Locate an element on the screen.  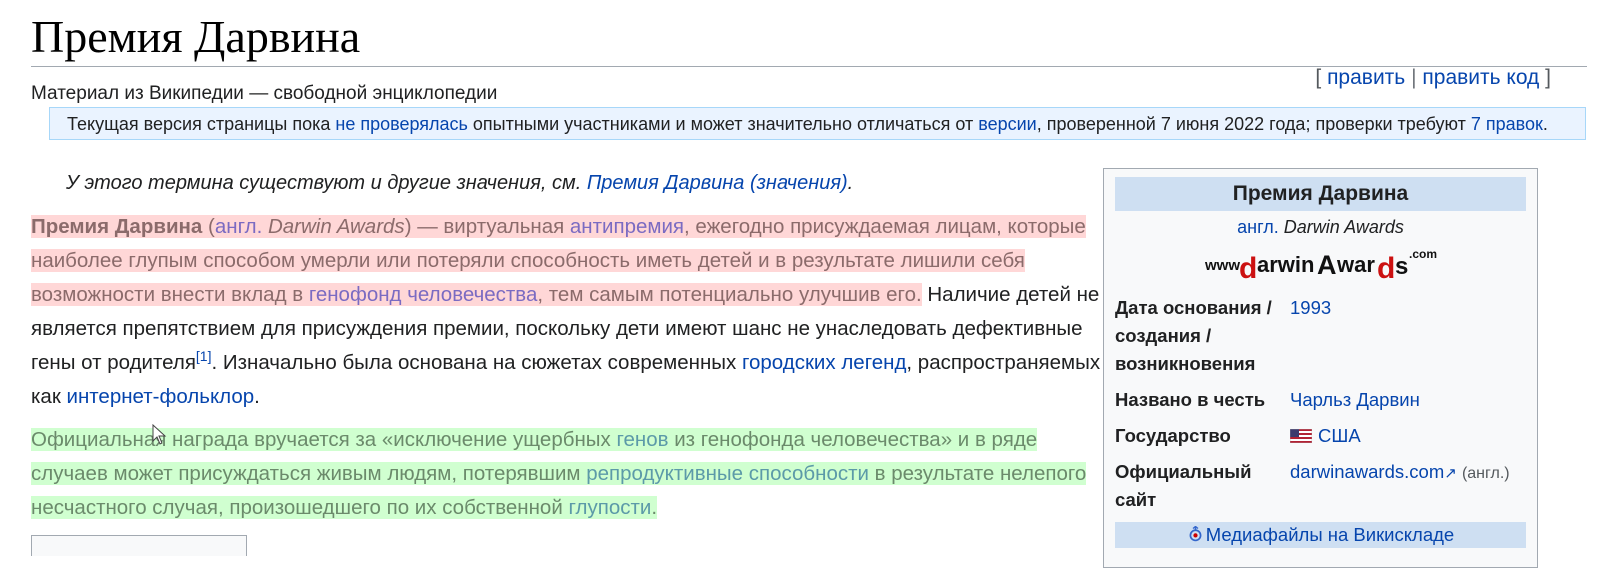
notice-unchecked-link: не проверялась is located at coordinates (401, 124).